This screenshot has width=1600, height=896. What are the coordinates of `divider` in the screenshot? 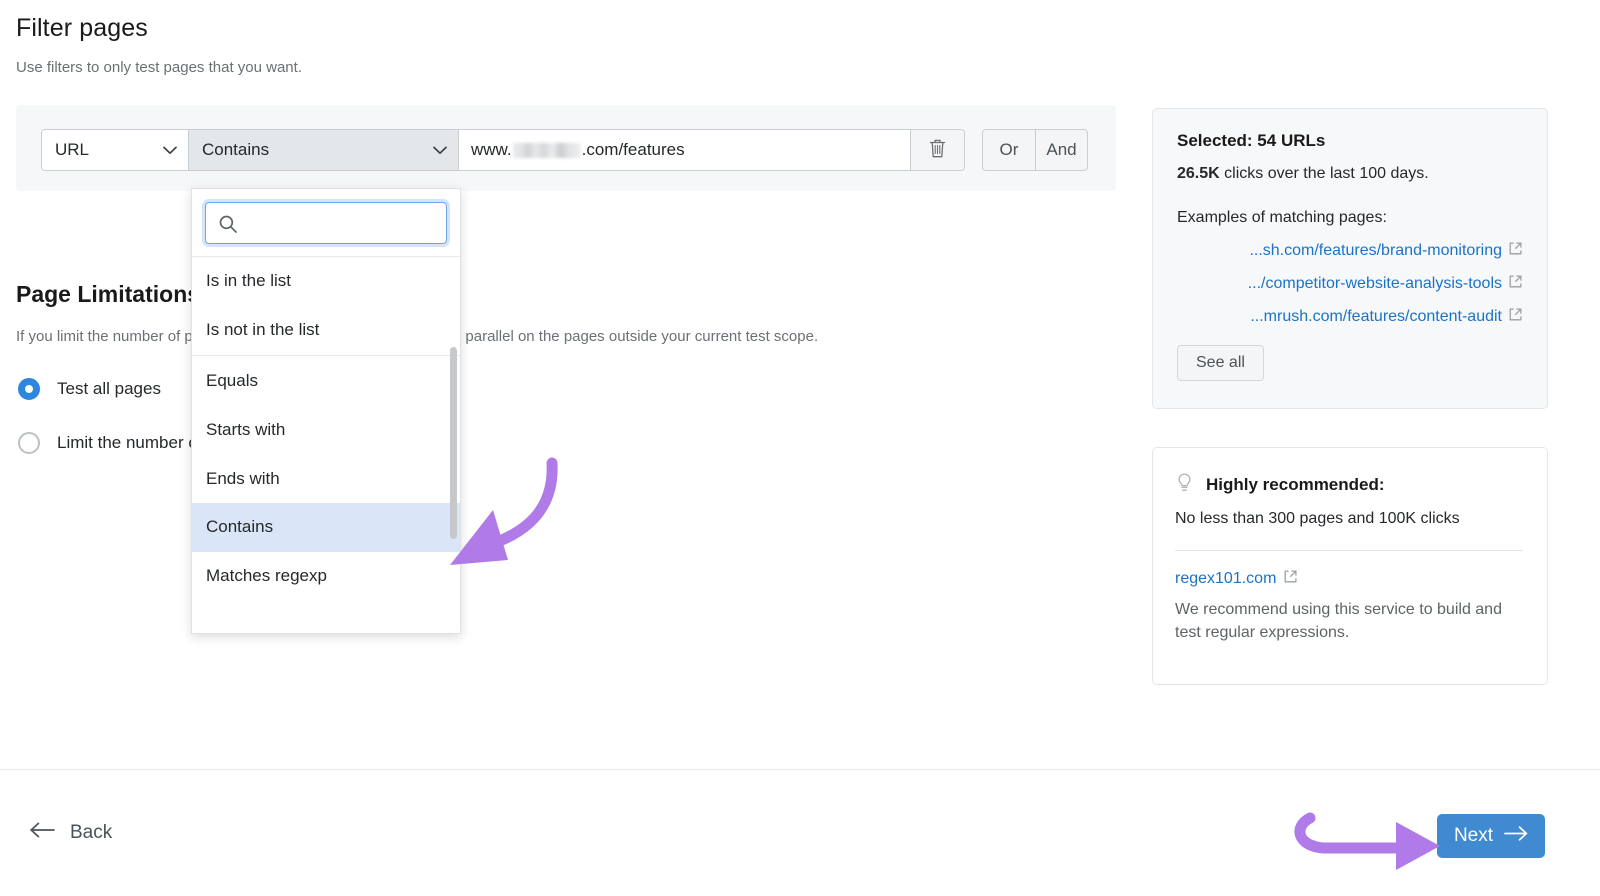 It's located at (1349, 550).